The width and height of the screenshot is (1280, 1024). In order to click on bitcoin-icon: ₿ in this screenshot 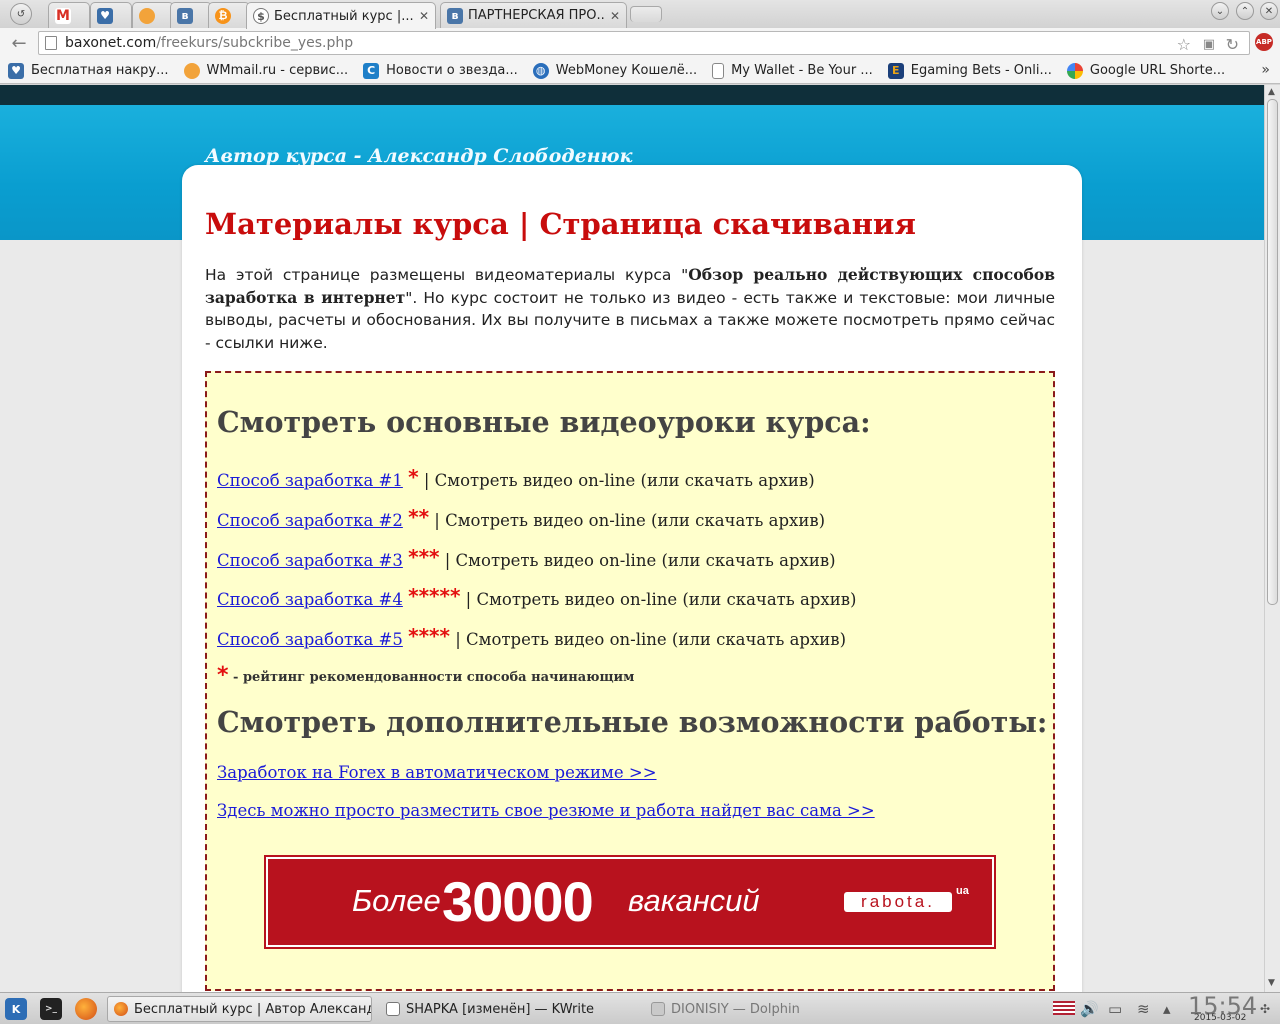, I will do `click(223, 15)`.